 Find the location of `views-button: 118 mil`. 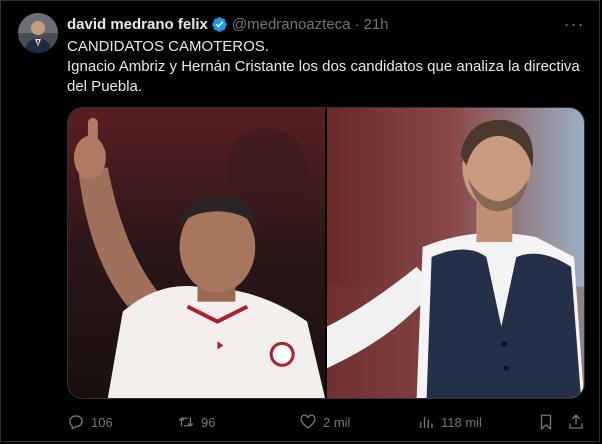

views-button: 118 mil is located at coordinates (449, 422).